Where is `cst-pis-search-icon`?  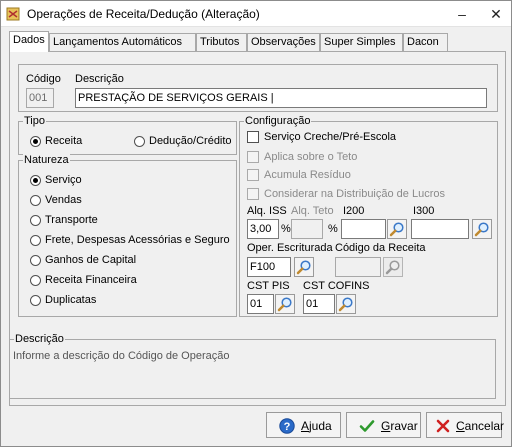
cst-pis-search-icon is located at coordinates (285, 304).